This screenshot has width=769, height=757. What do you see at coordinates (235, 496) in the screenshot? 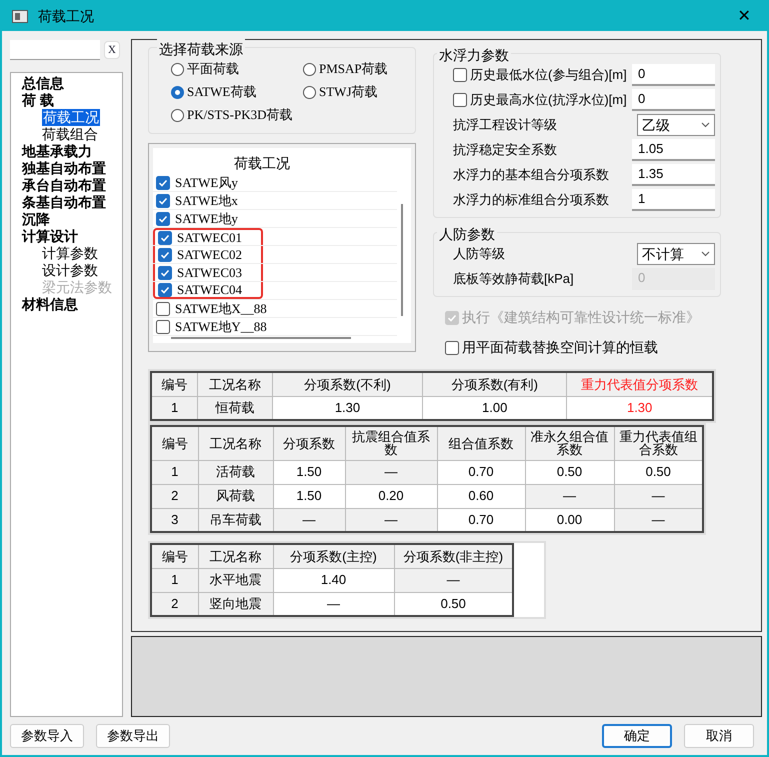
I see `row-header: 风荷载` at bounding box center [235, 496].